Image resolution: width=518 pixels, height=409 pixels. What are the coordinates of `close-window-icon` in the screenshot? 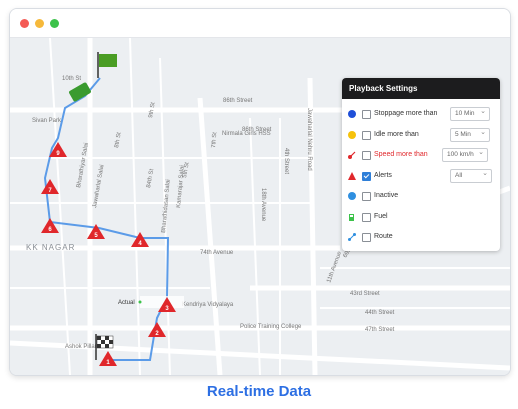 It's located at (24, 23).